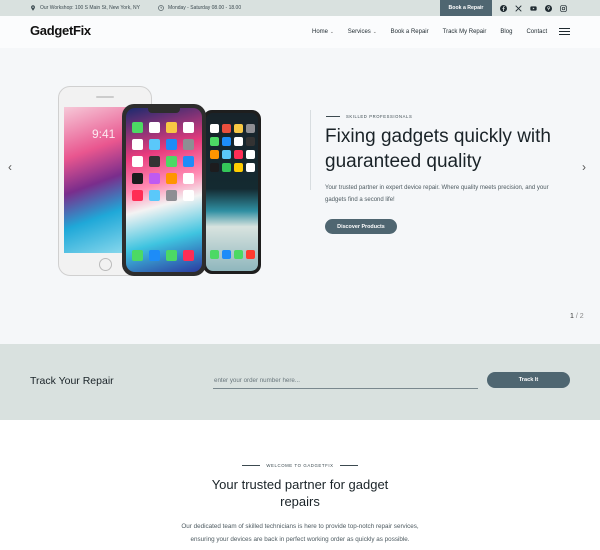 The image size is (600, 550). What do you see at coordinates (548, 8) in the screenshot?
I see `pinterest-icon` at bounding box center [548, 8].